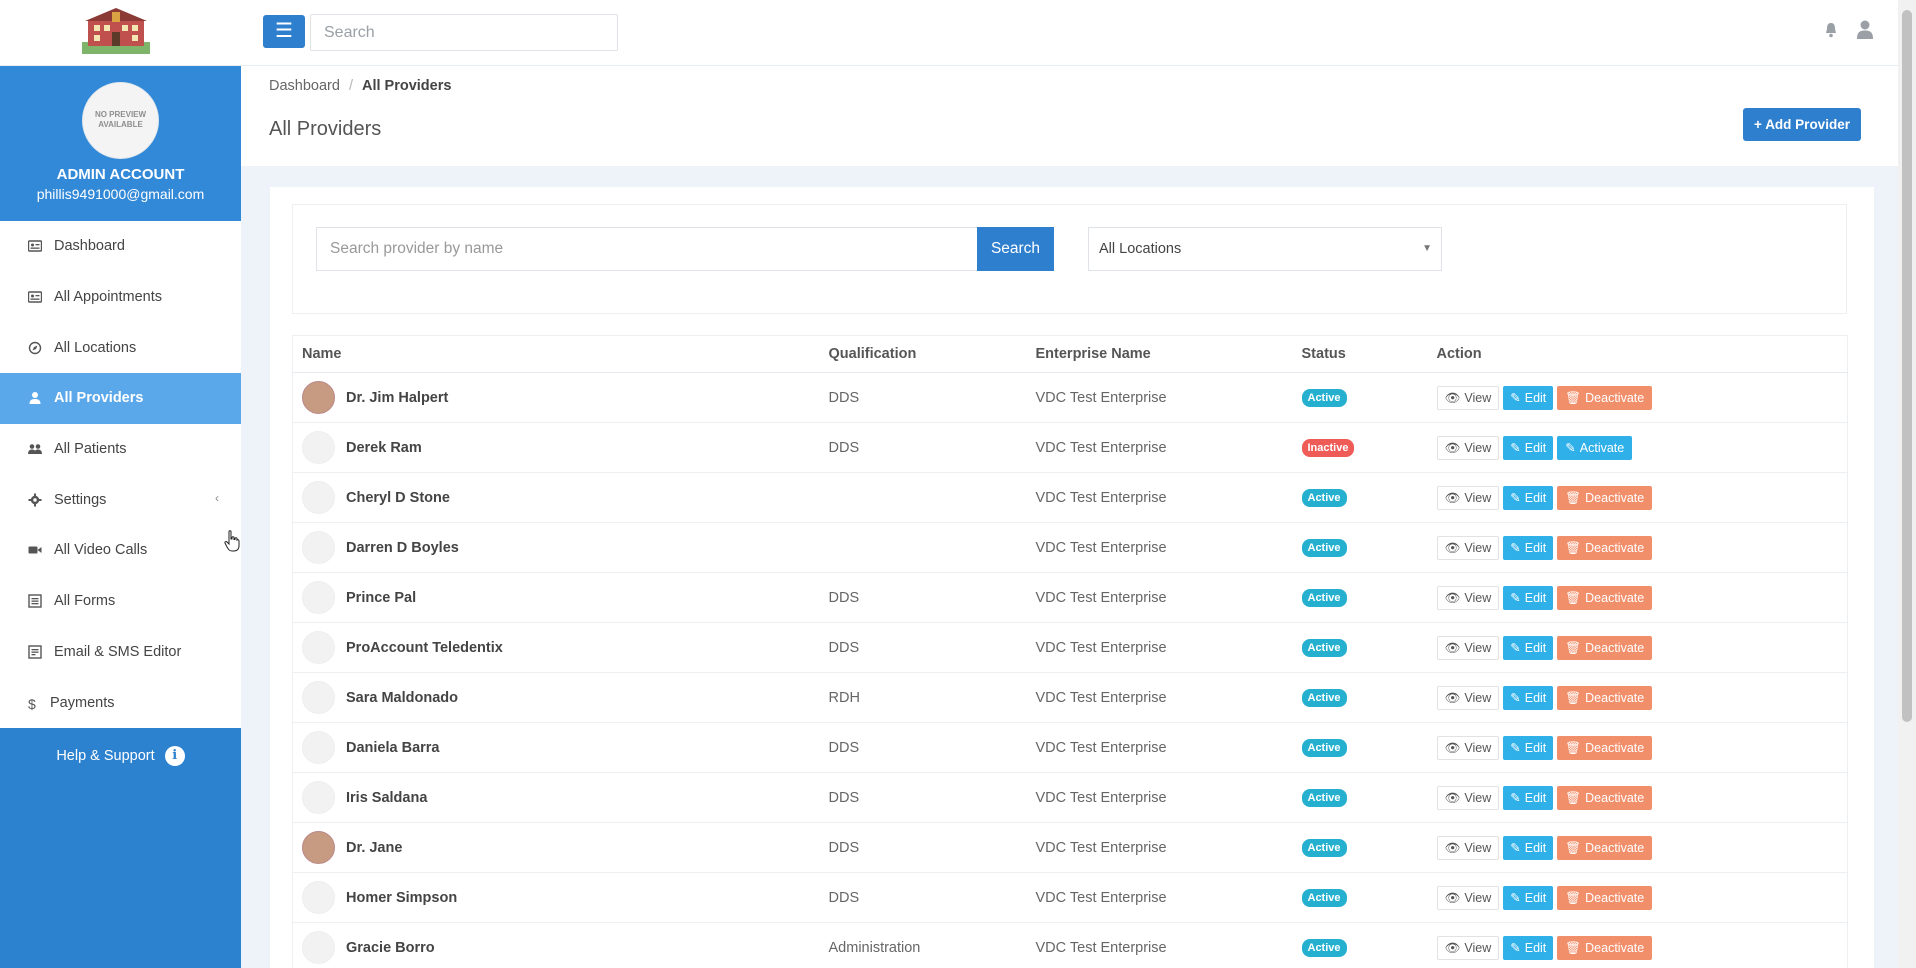  What do you see at coordinates (1015, 249) in the screenshot?
I see `search-button: Search` at bounding box center [1015, 249].